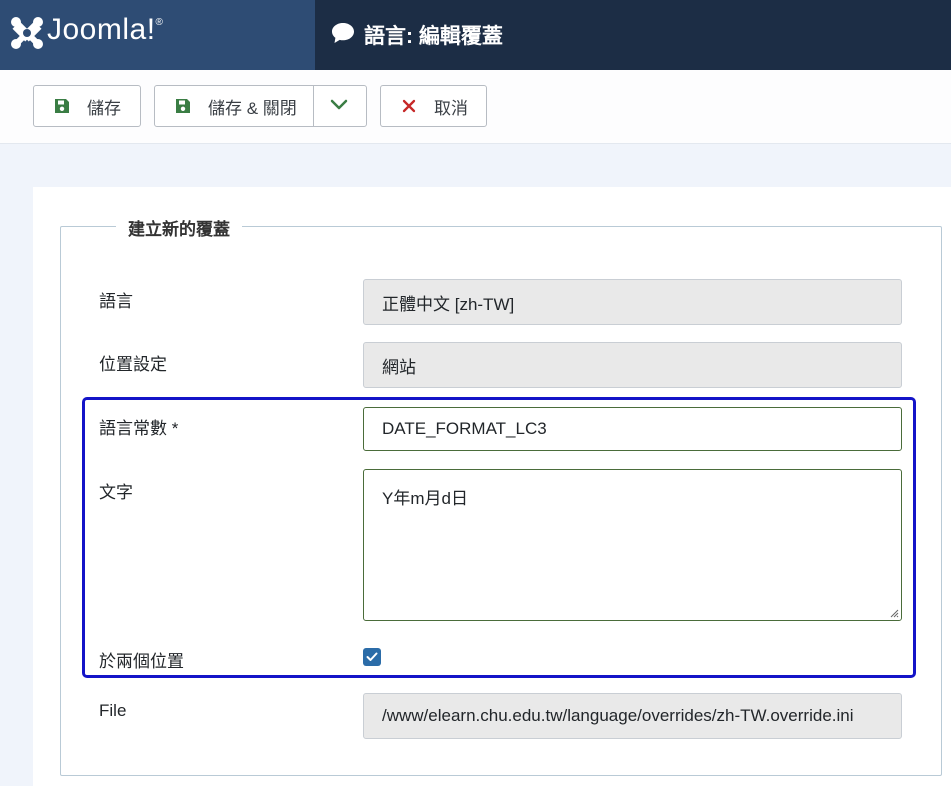  Describe the element at coordinates (632, 302) in the screenshot. I see `language-field: 正體中文 [zh-TW]` at that location.